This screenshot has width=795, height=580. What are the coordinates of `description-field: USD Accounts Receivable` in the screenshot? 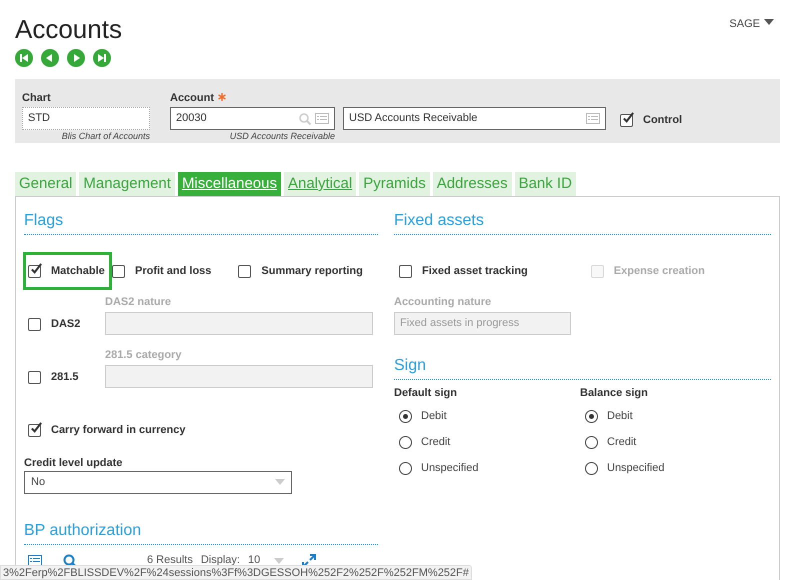 It's located at (474, 118).